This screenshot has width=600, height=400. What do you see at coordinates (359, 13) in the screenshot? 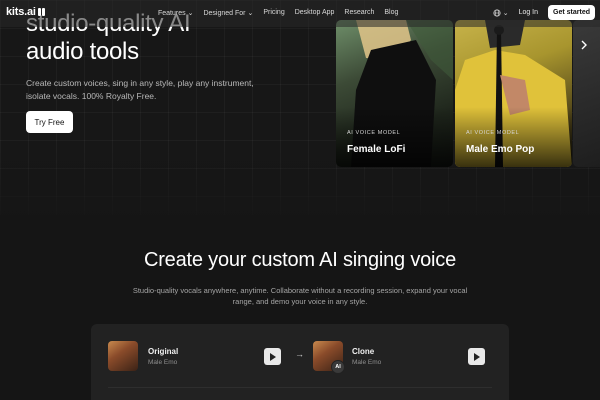
I see `nav-link-research: Research` at bounding box center [359, 13].